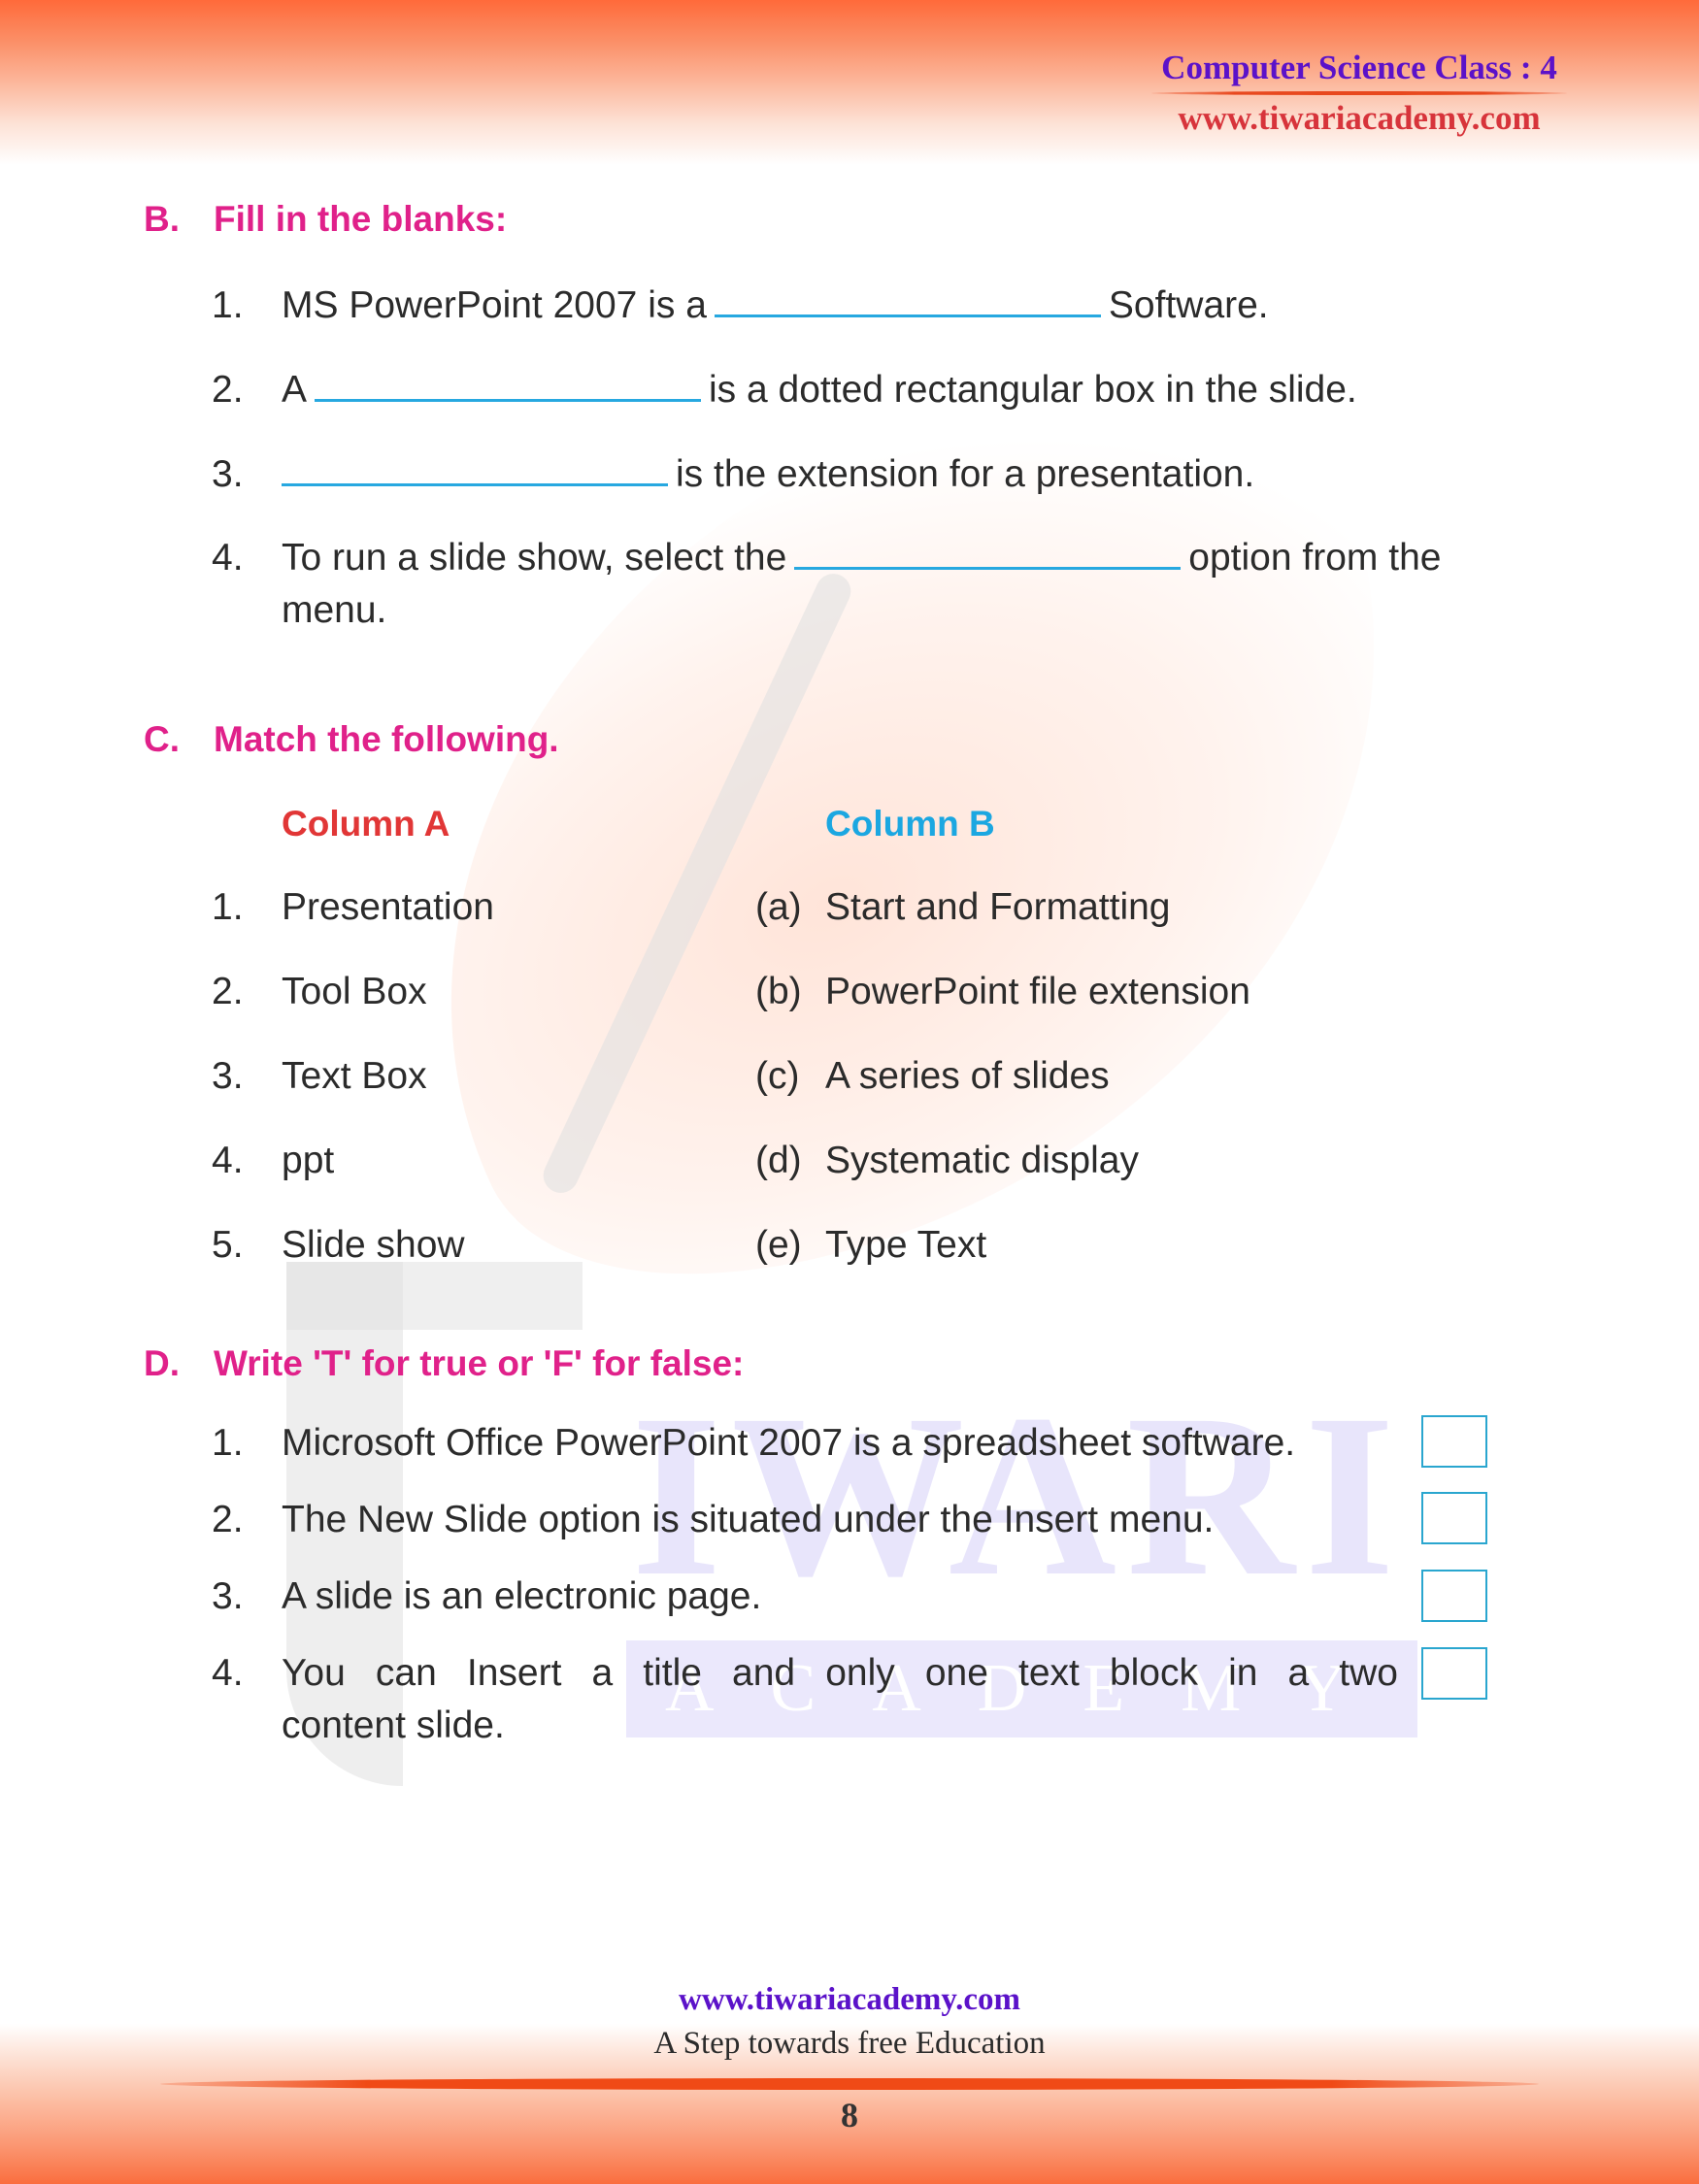 This screenshot has height=2184, width=1699. I want to click on fill-blank-item: 1. MS PowerPoint 2007 is a Software., so click(740, 306).